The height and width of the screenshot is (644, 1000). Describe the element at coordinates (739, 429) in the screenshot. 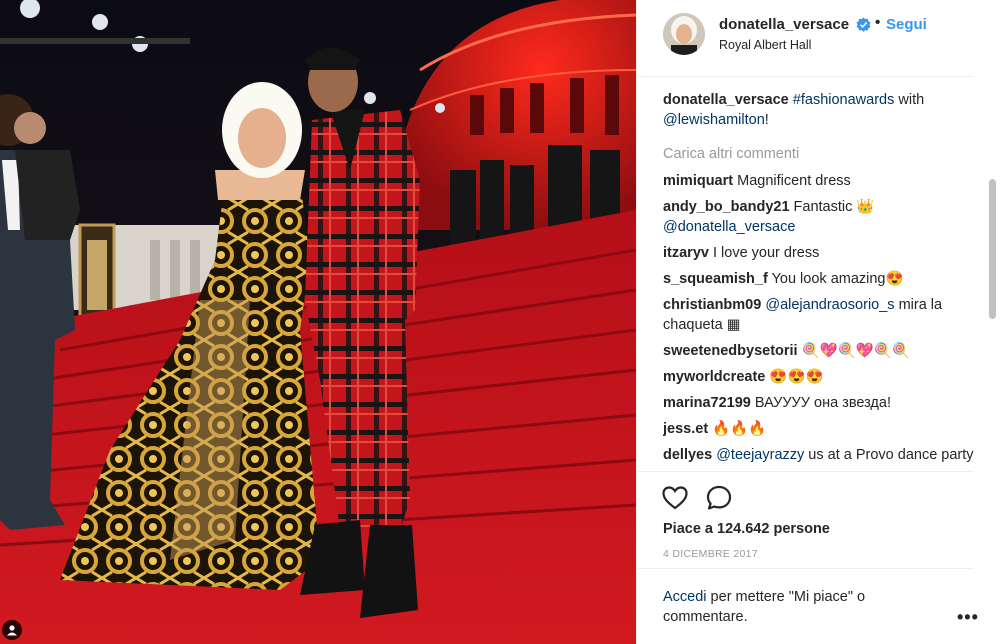

I see `comment-text: 🔥🔥🔥` at that location.